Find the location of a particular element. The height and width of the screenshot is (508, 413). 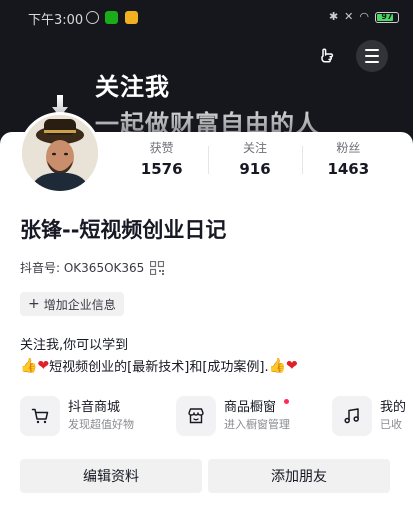

bio-line-1: 关注我,你可以学到 is located at coordinates (74, 345).